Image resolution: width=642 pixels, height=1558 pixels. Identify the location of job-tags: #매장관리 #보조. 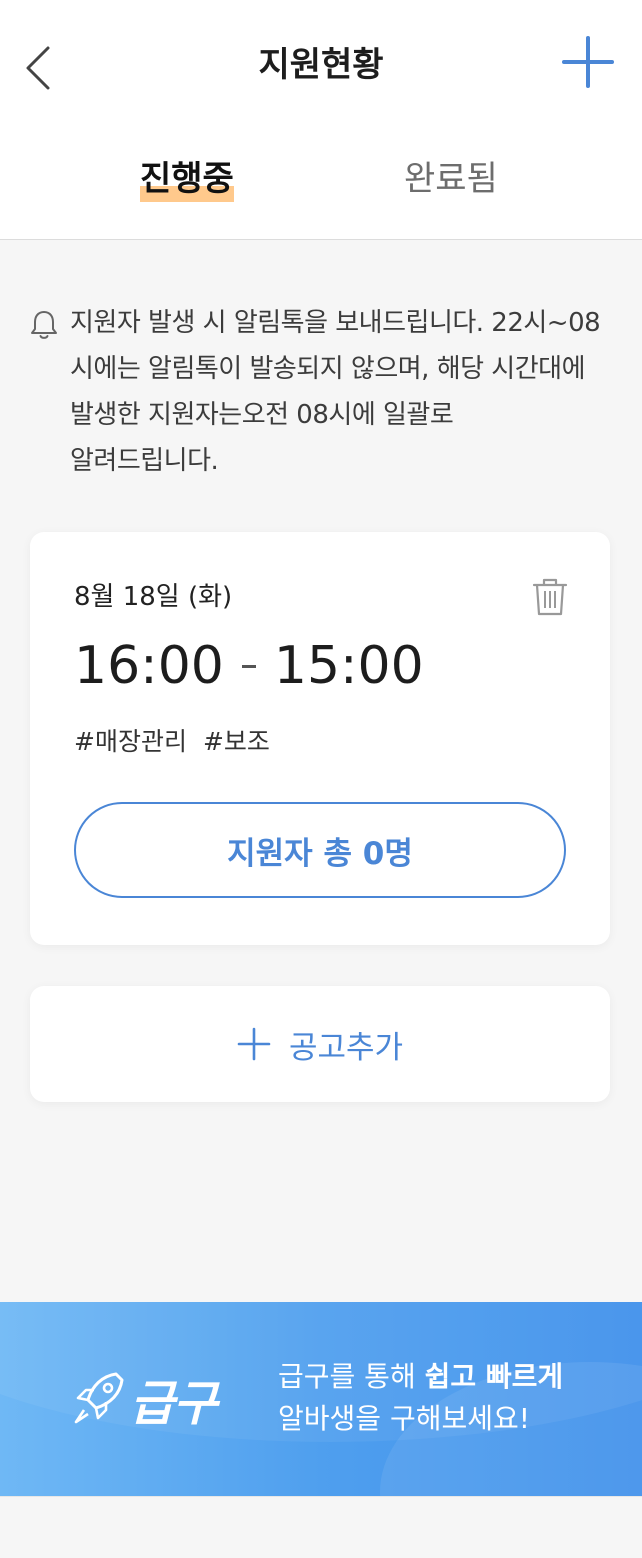
(172, 740).